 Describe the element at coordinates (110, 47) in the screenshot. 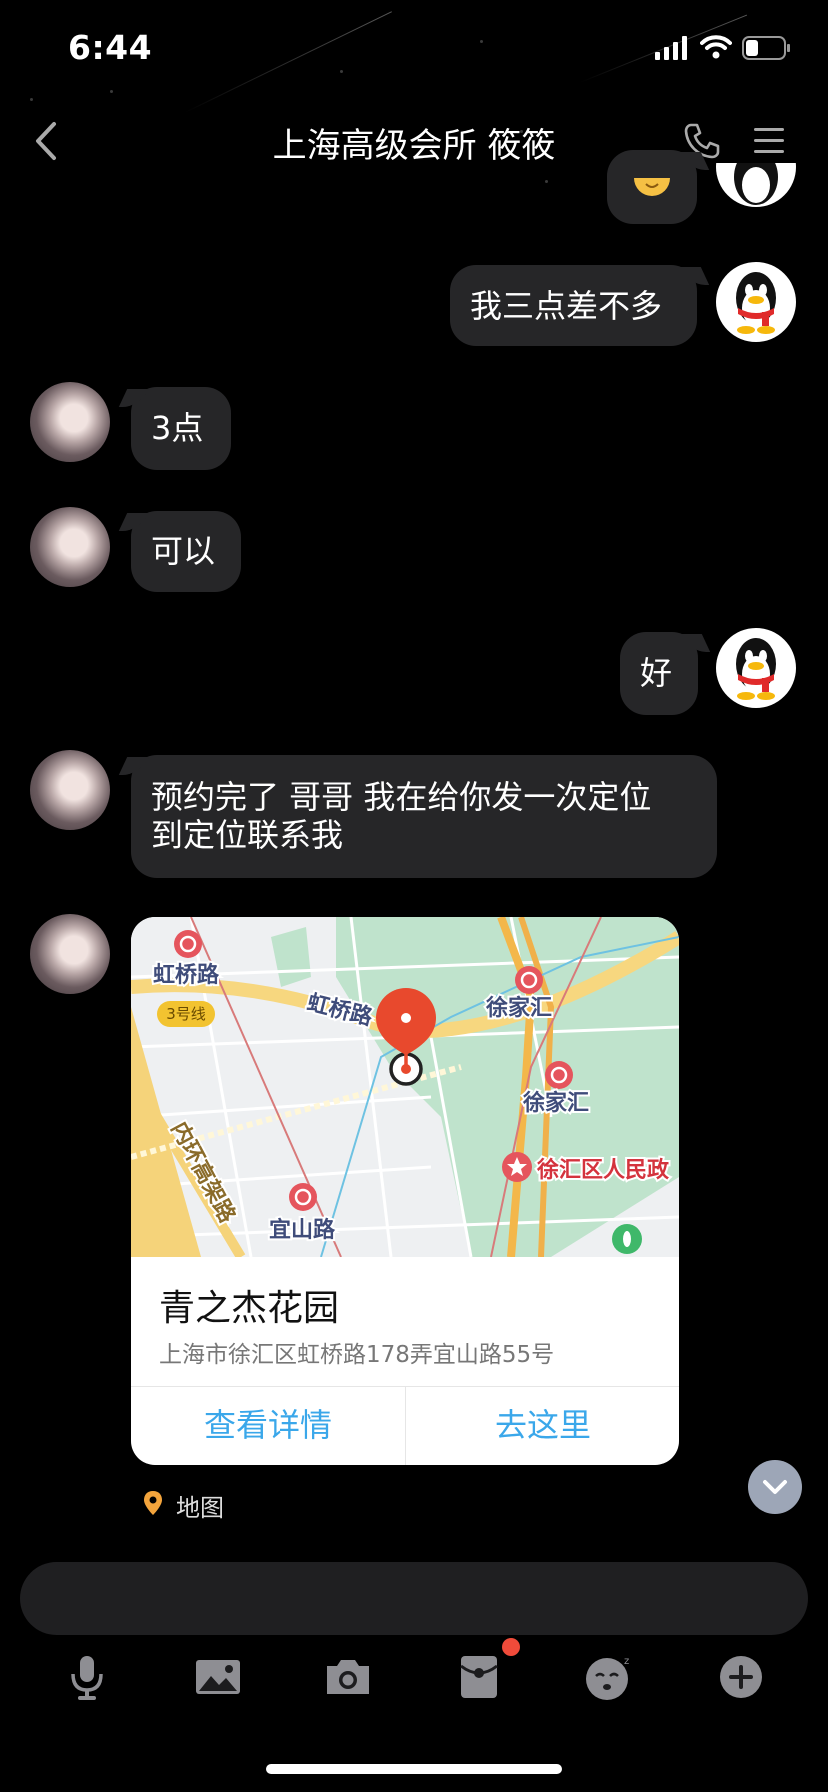

I see `status-time: 6:44` at that location.